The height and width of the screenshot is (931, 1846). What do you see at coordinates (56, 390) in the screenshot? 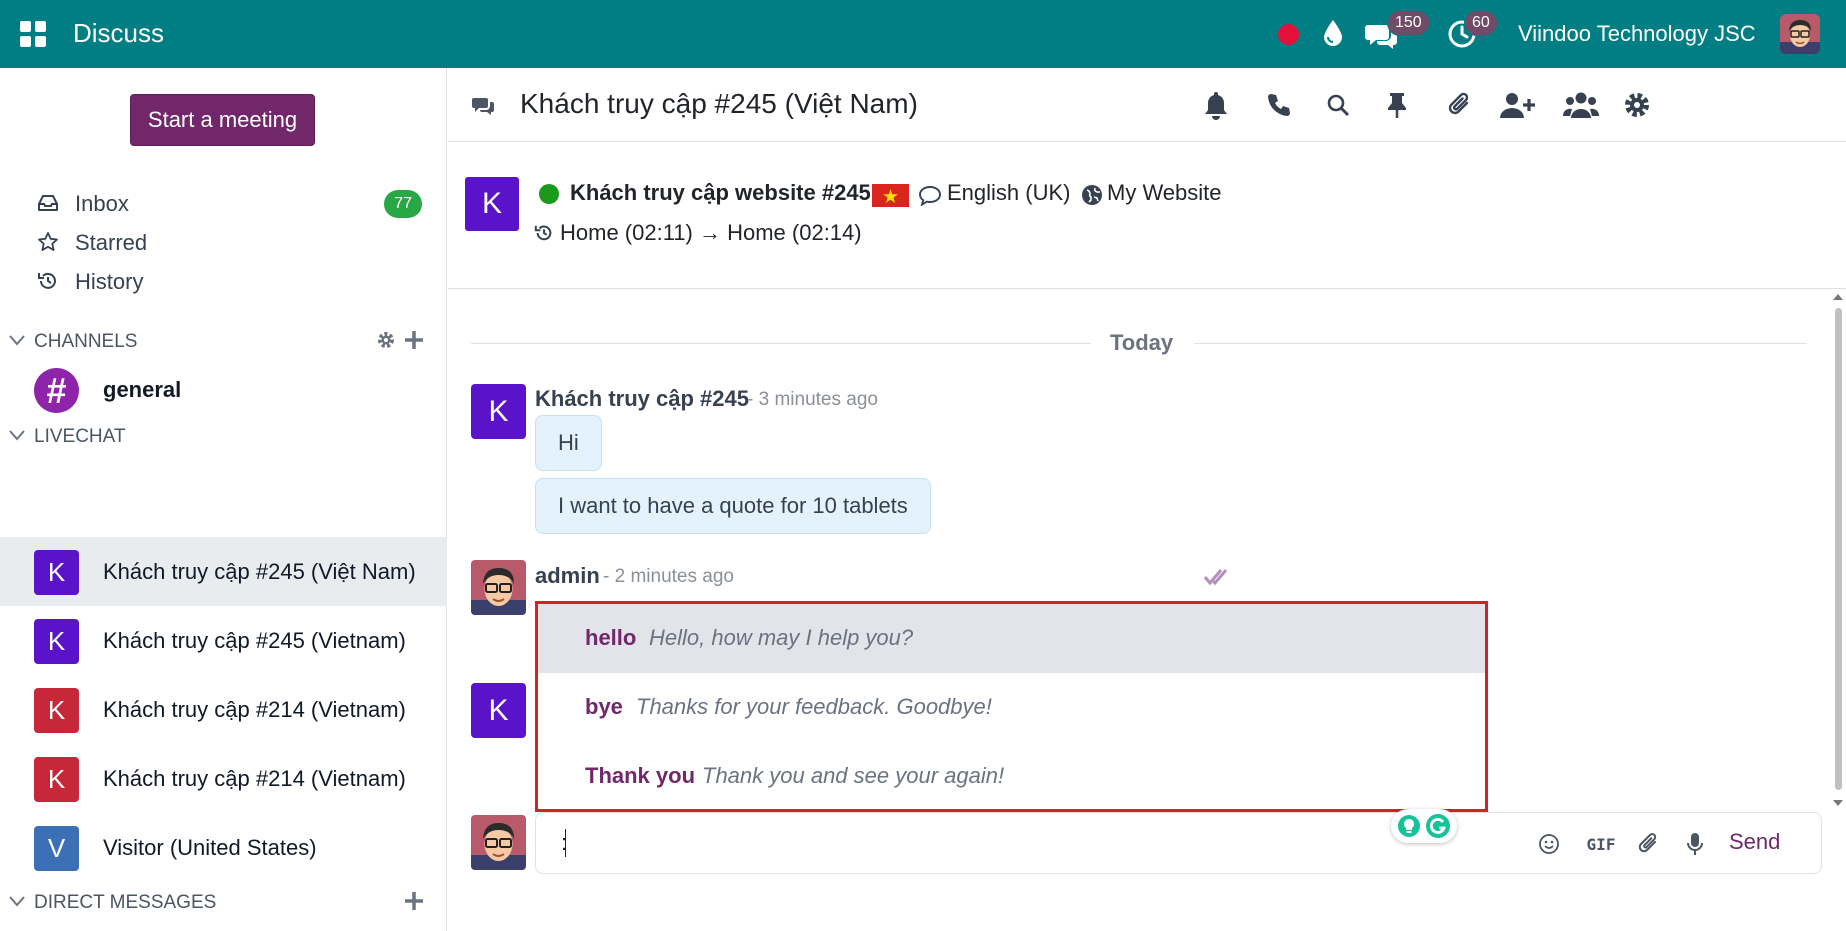
I see `channel-hash-avatar: #` at bounding box center [56, 390].